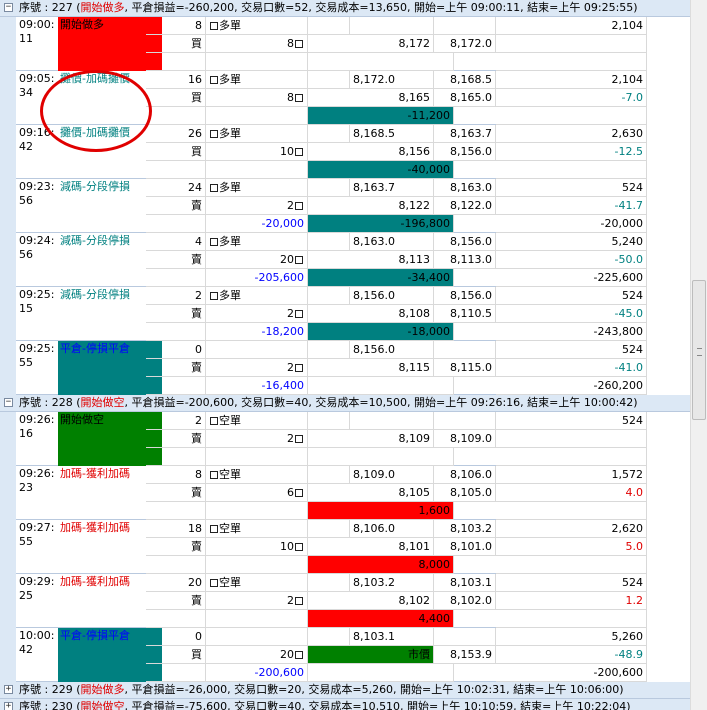  What do you see at coordinates (465, 260) in the screenshot?
I see `fill-price-decimal: 8,113.0` at bounding box center [465, 260].